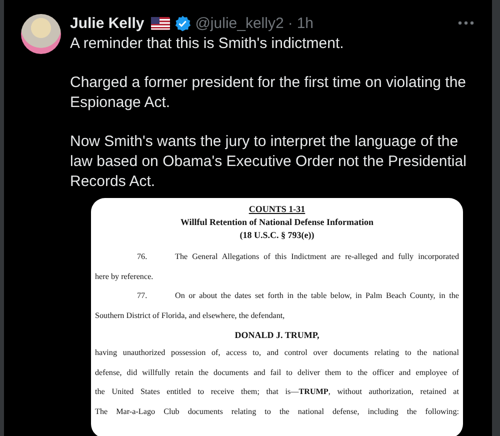 Image resolution: width=500 pixels, height=436 pixels. Describe the element at coordinates (277, 222) in the screenshot. I see `document-line: Willful Retention of National Defense Information` at that location.